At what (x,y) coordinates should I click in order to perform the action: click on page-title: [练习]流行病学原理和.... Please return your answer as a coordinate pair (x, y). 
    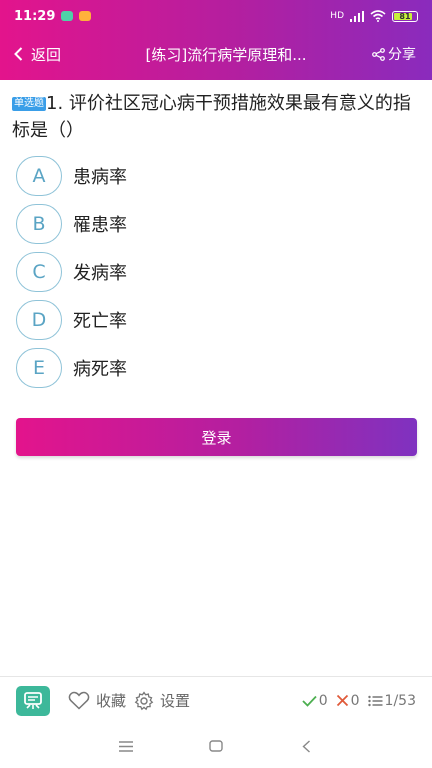
    Looking at the image, I should click on (226, 54).